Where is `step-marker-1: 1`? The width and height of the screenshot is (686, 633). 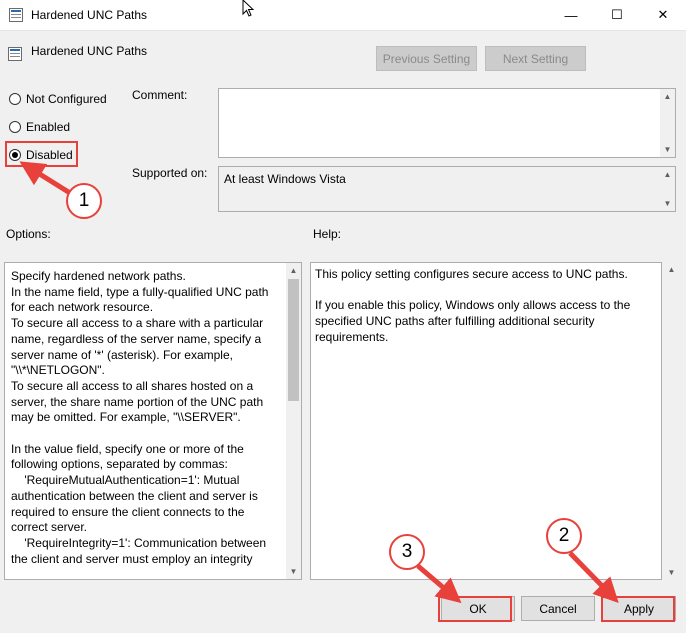
step-marker-1: 1 is located at coordinates (84, 201).